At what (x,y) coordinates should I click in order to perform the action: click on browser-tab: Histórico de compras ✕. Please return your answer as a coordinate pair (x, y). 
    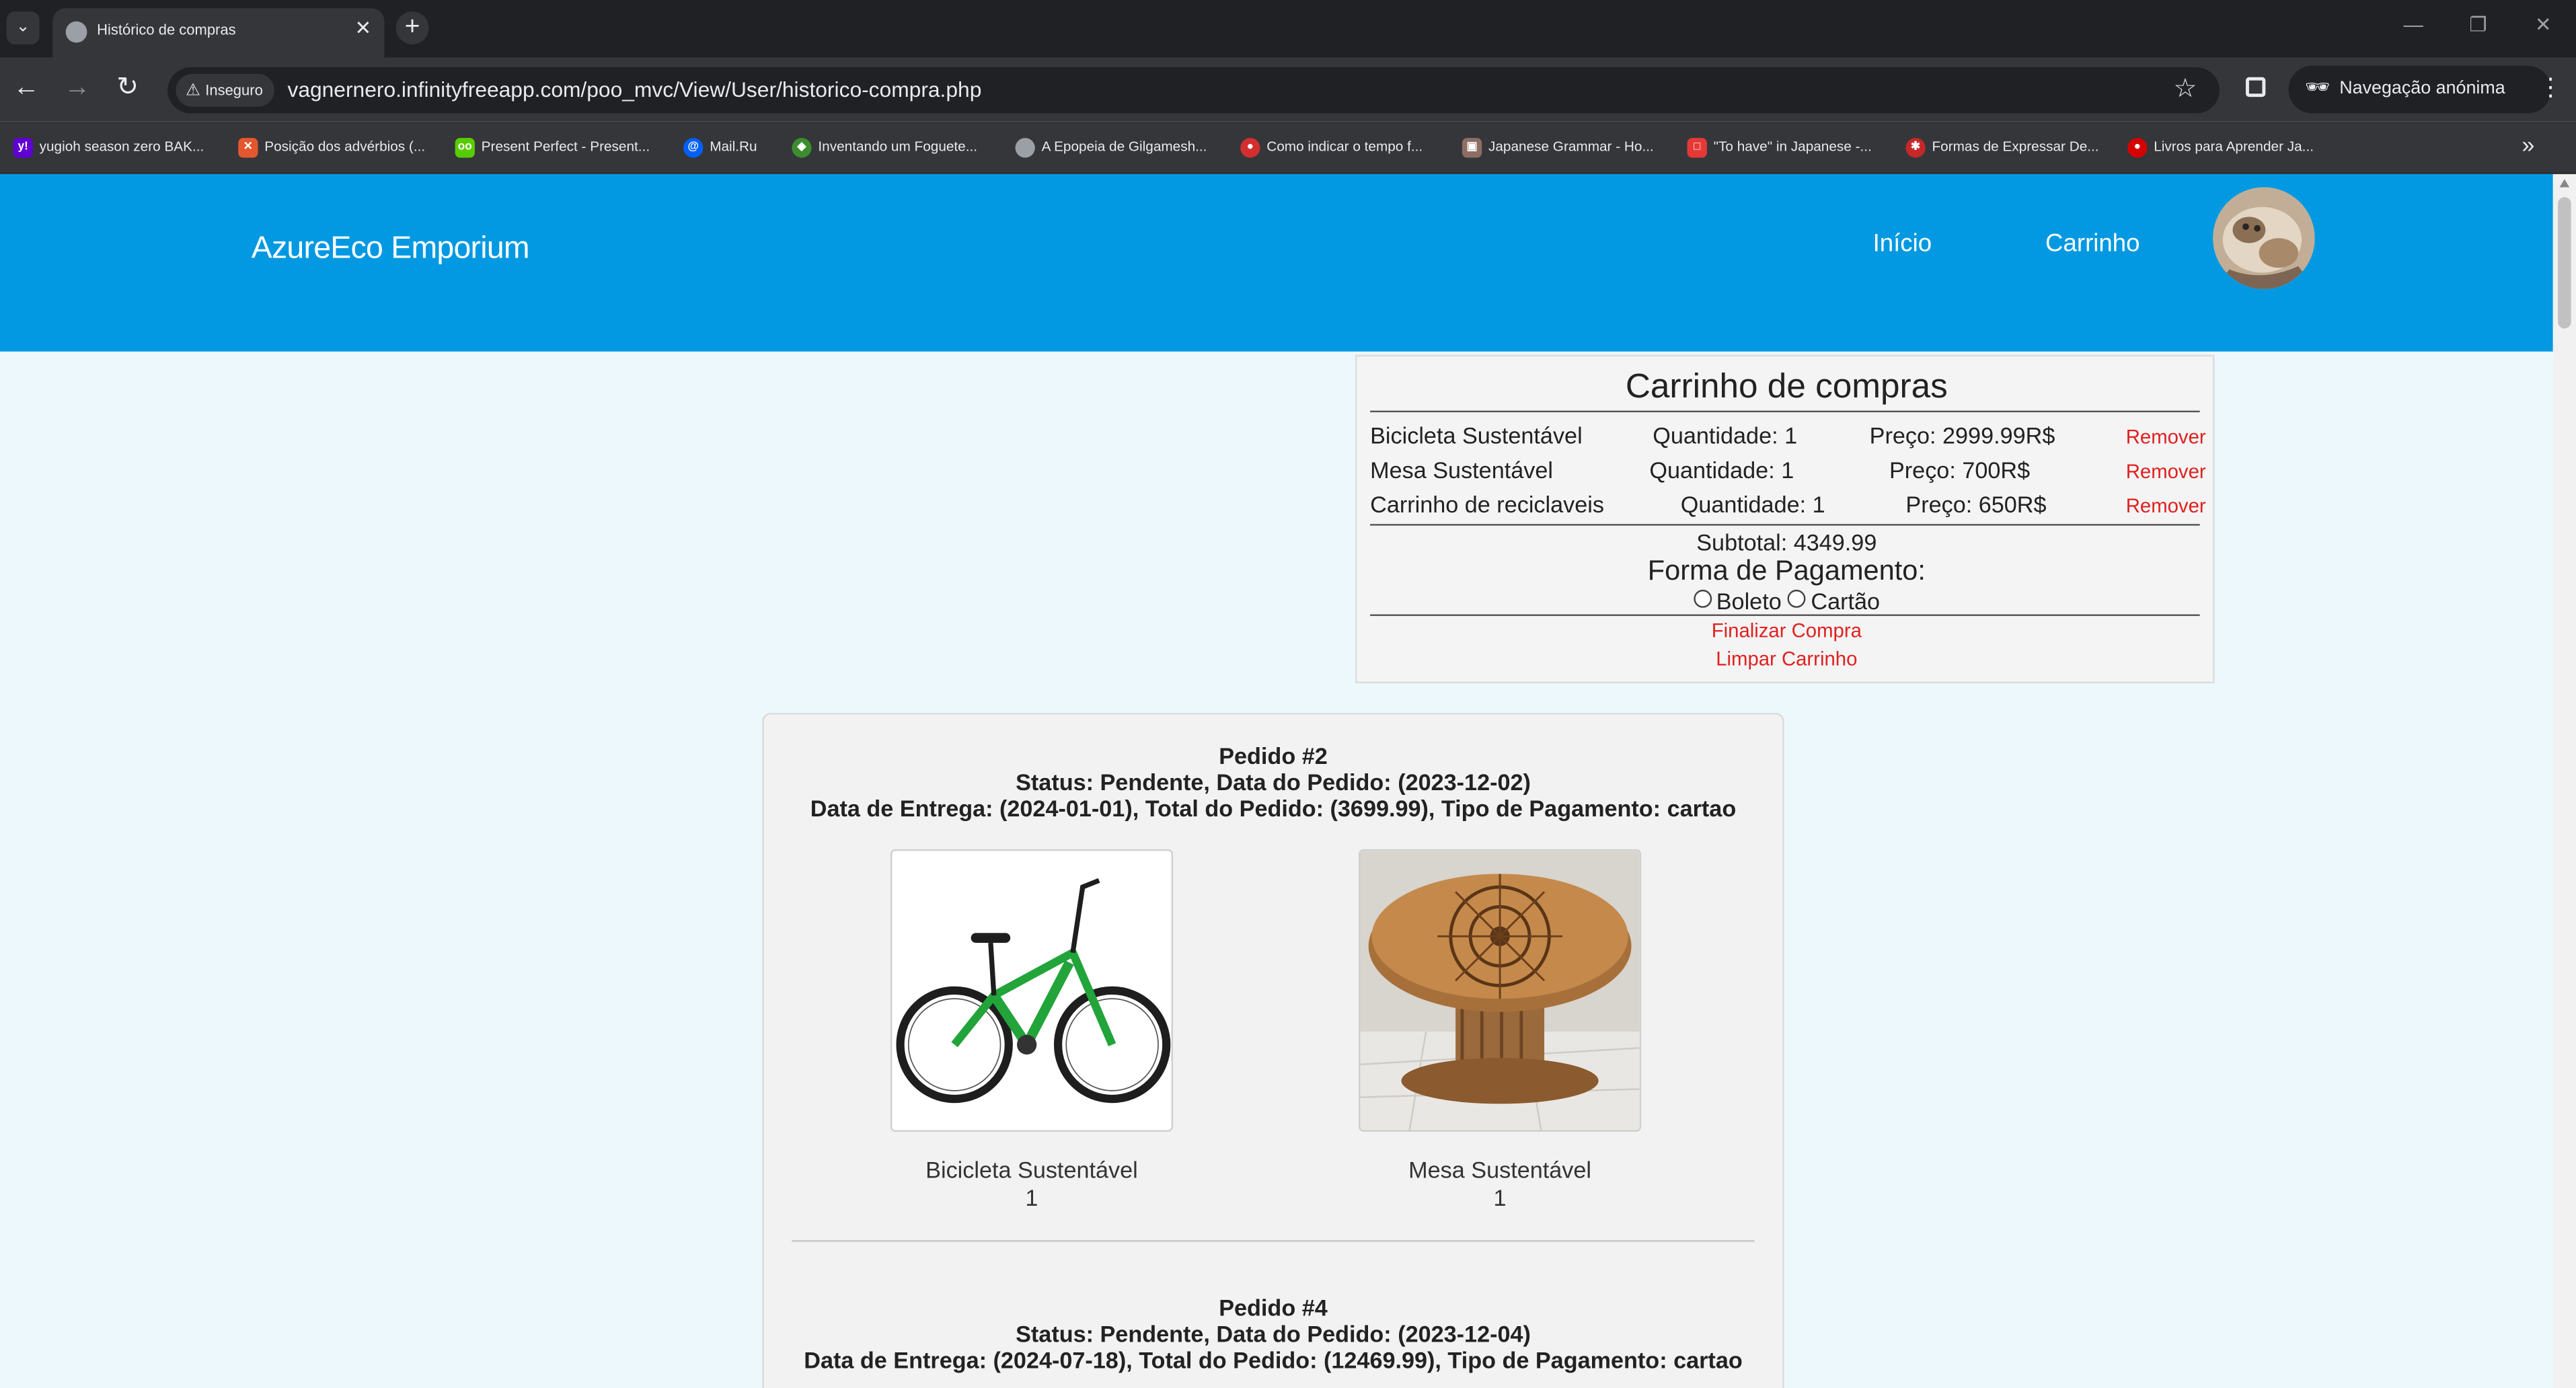
    Looking at the image, I should click on (218, 33).